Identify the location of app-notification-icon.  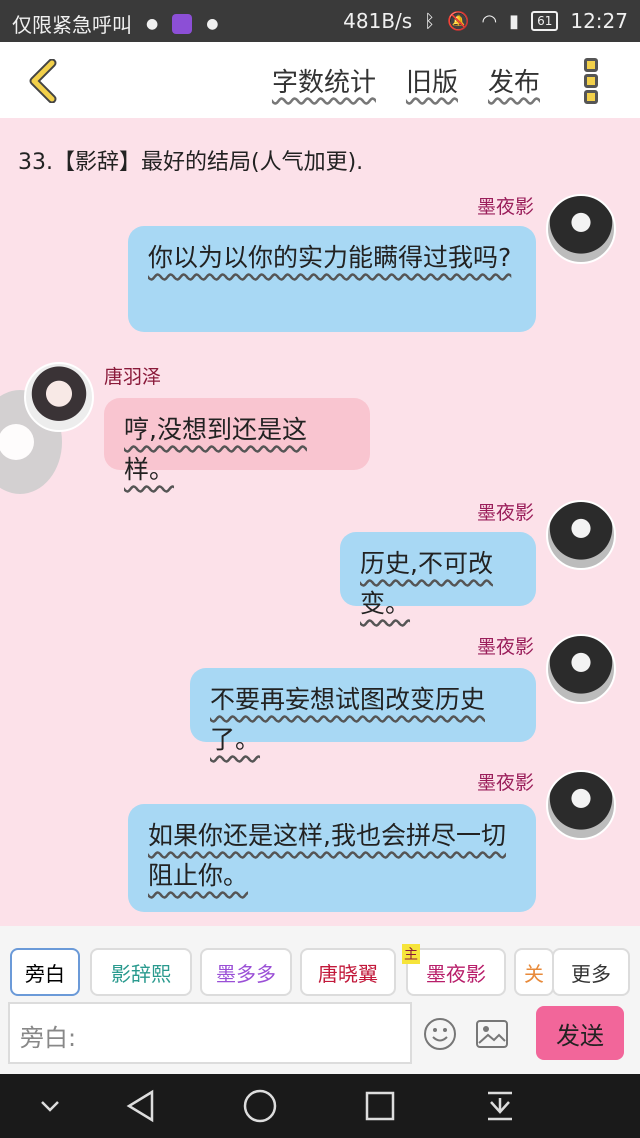
(182, 23).